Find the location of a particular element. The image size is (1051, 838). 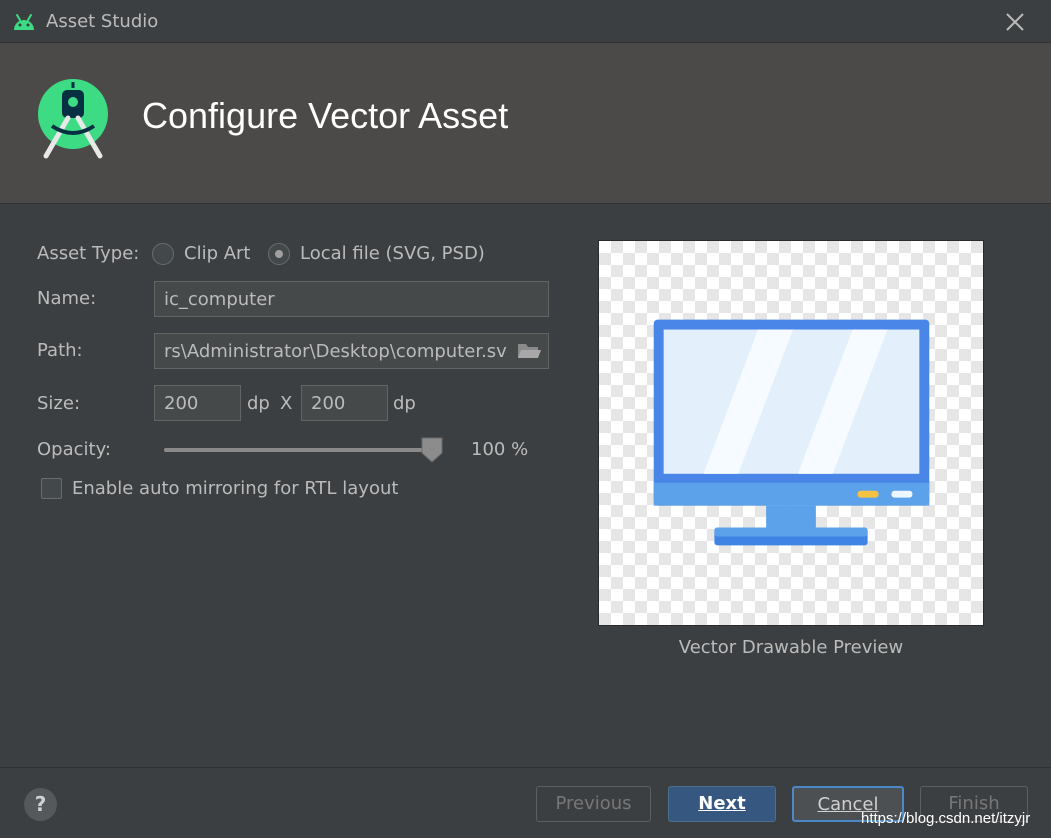

radio-clip-art-label: Clip Art is located at coordinates (217, 253).